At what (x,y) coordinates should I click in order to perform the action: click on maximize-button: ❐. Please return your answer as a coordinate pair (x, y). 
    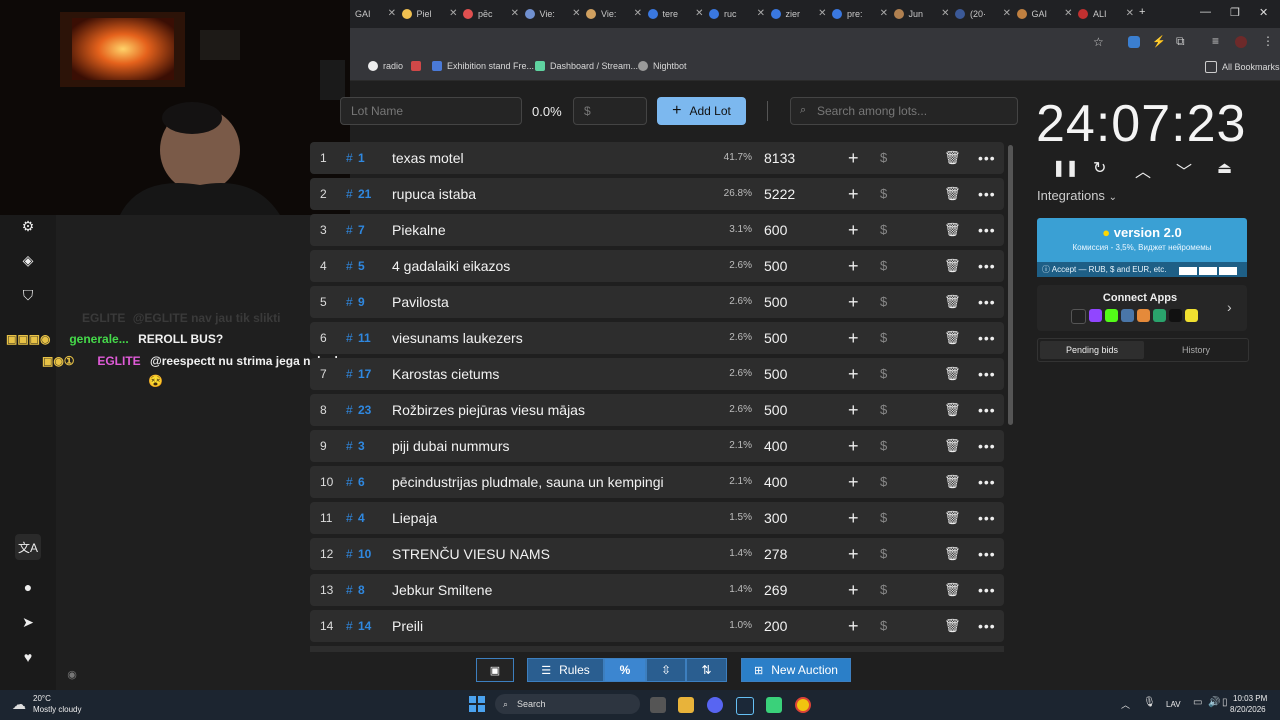
    Looking at the image, I should click on (1235, 12).